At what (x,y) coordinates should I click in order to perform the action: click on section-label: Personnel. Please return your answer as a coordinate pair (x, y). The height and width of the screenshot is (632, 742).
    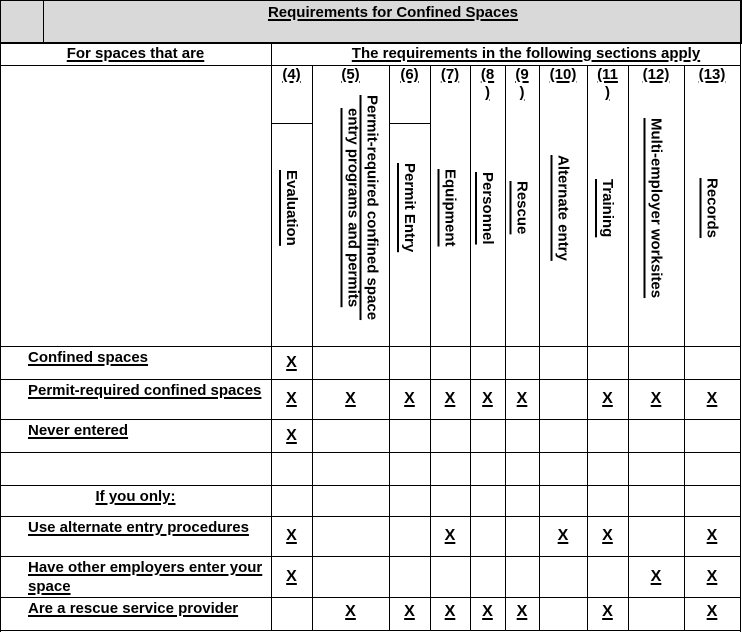
    Looking at the image, I should click on (487, 208).